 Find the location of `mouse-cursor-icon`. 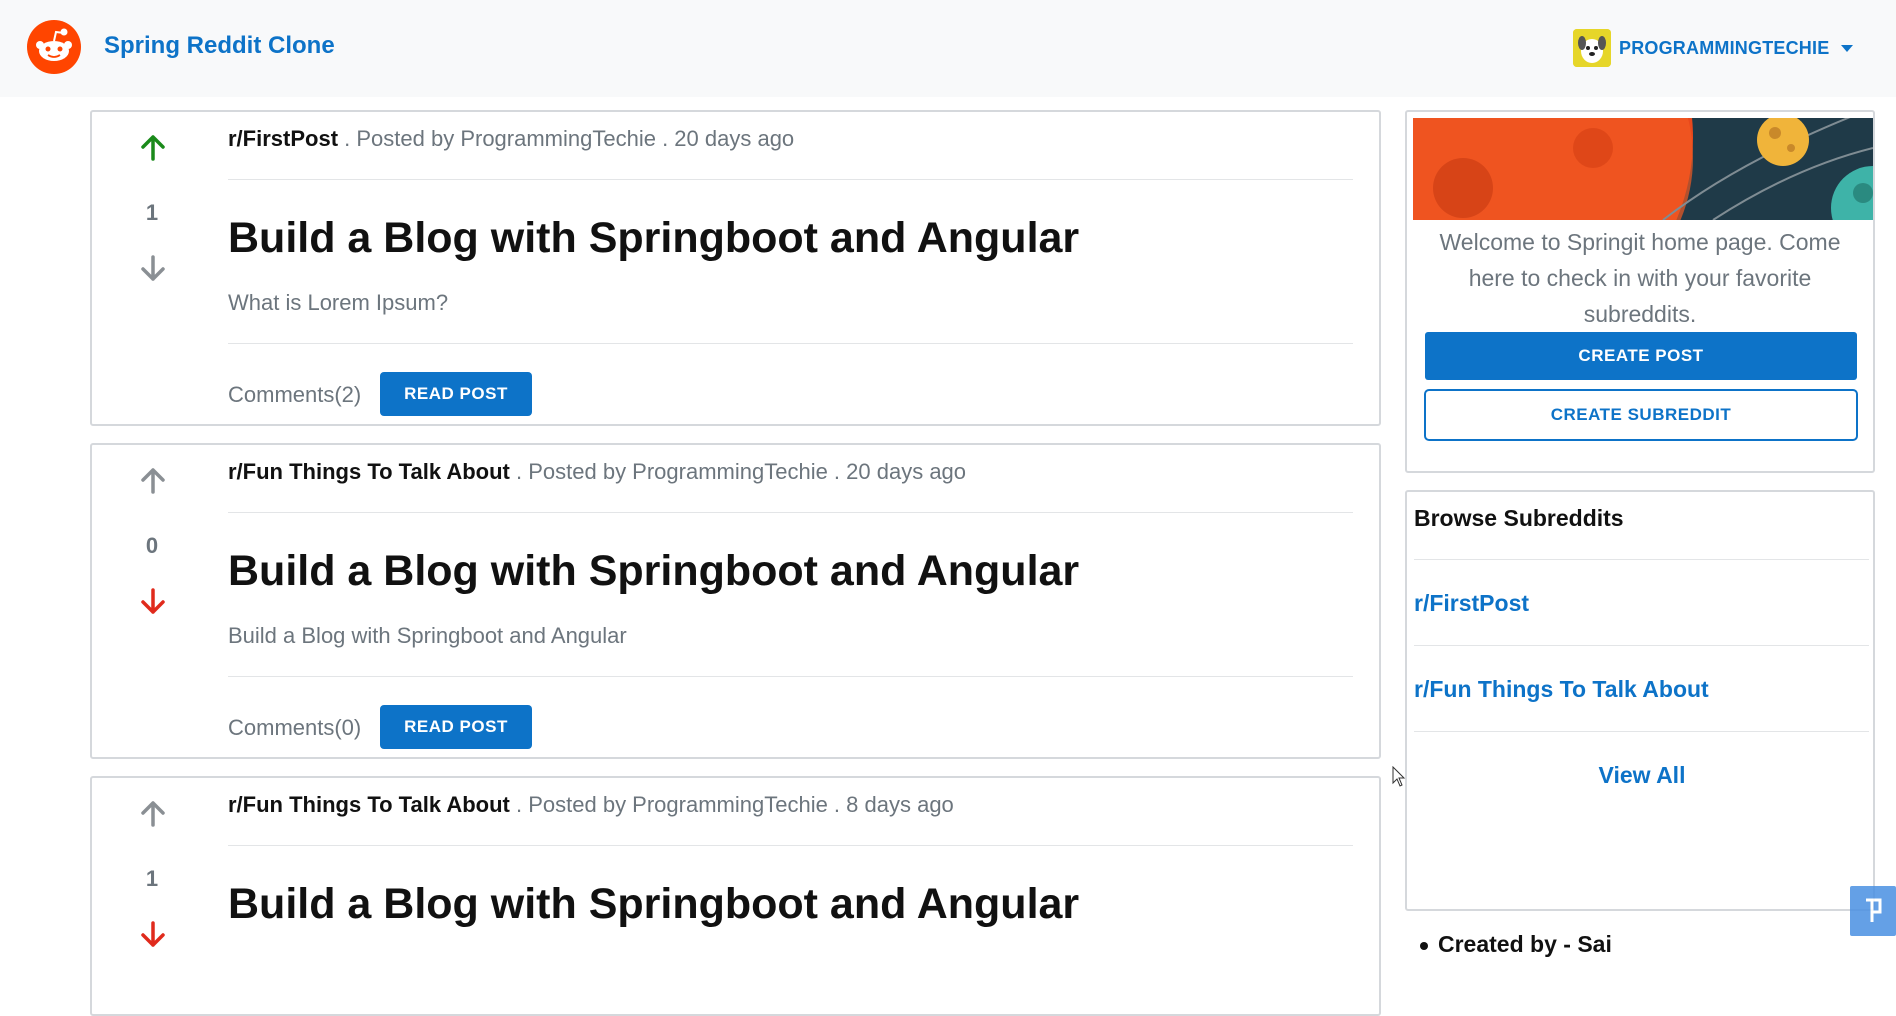

mouse-cursor-icon is located at coordinates (1399, 776).